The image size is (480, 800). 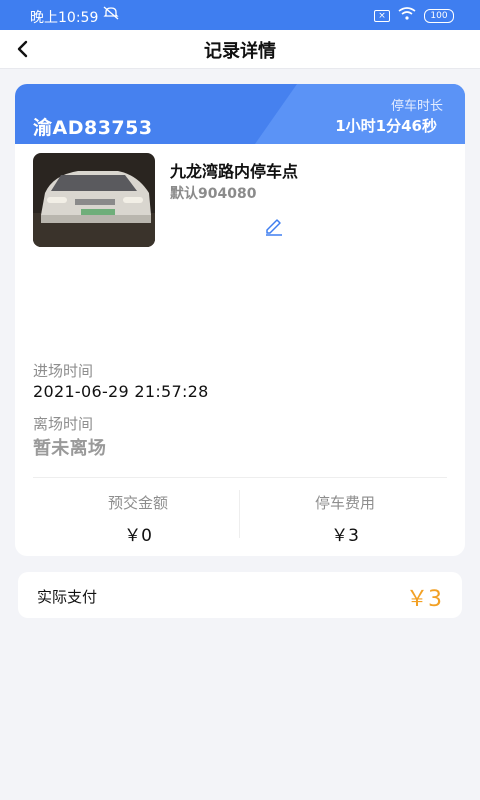 I want to click on parking-fee-label: 停车费用, so click(x=344, y=503).